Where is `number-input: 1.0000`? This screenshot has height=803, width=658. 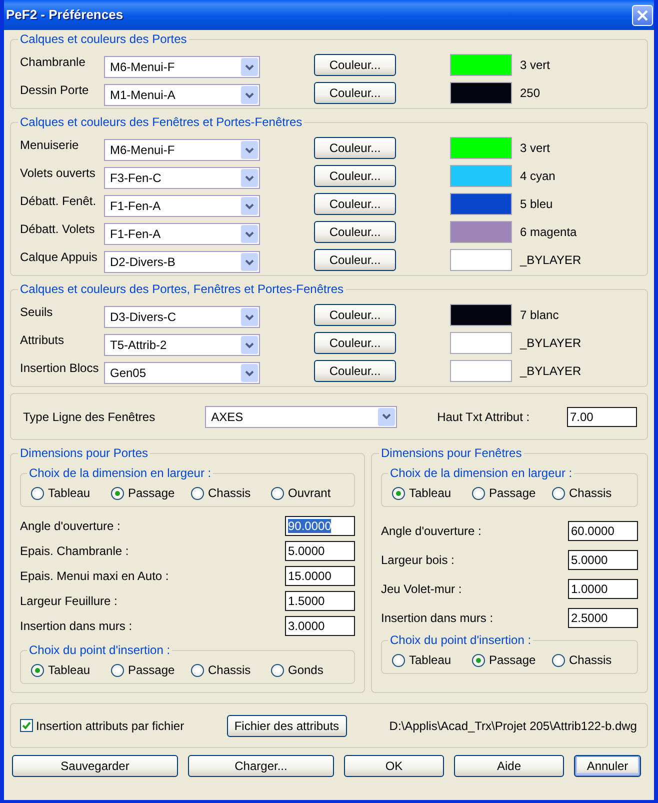
number-input: 1.0000 is located at coordinates (603, 588).